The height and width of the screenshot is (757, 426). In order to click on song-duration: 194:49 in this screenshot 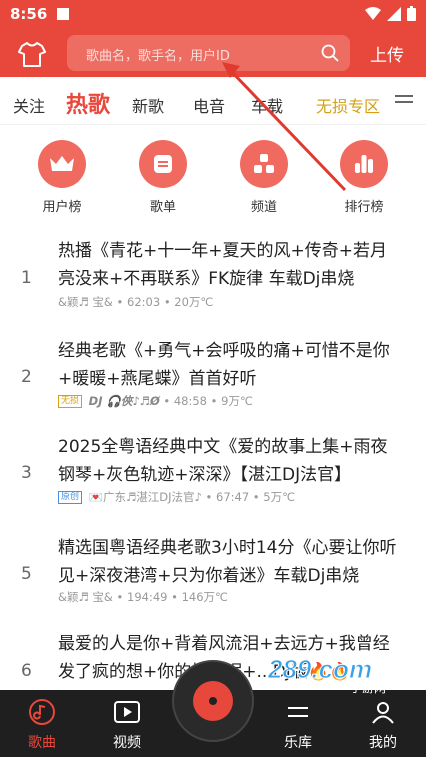, I will do `click(147, 597)`.